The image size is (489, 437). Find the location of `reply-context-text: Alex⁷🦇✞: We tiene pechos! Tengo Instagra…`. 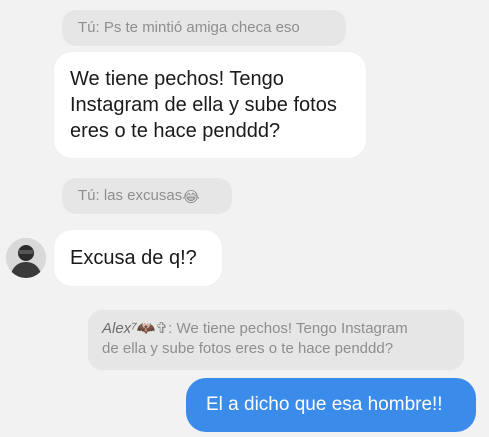

reply-context-text: Alex⁷🦇✞: We tiene pechos! Tengo Instagra… is located at coordinates (255, 339).